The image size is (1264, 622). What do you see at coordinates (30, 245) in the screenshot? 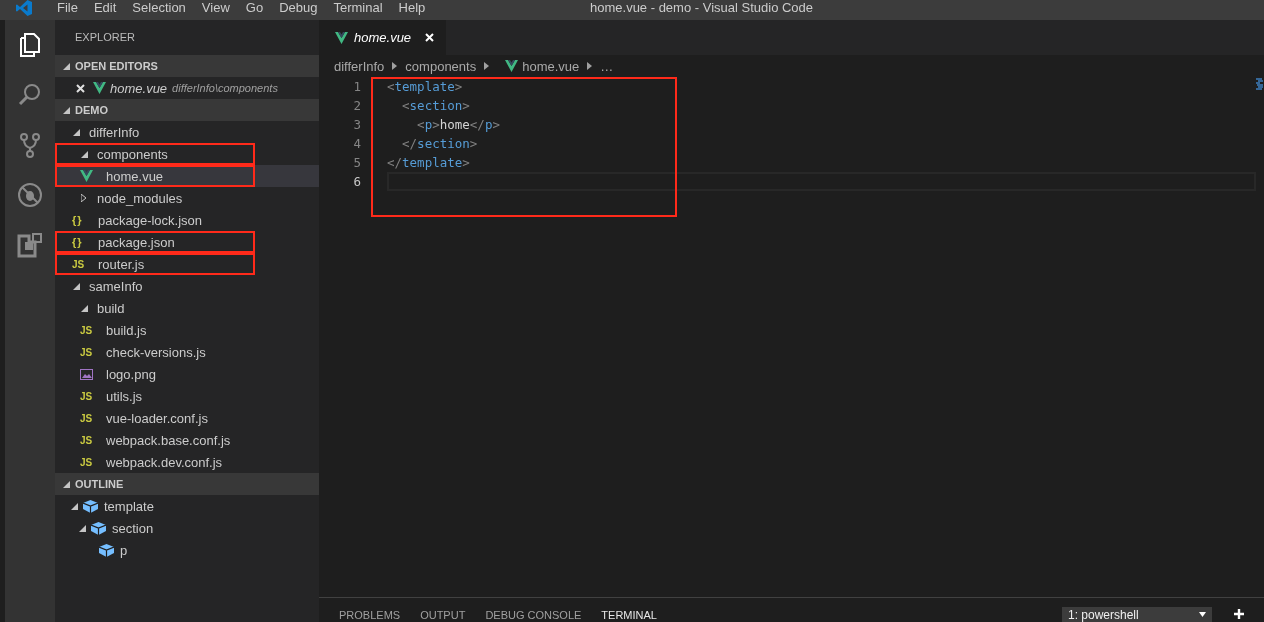
I see `extensions-icon` at bounding box center [30, 245].